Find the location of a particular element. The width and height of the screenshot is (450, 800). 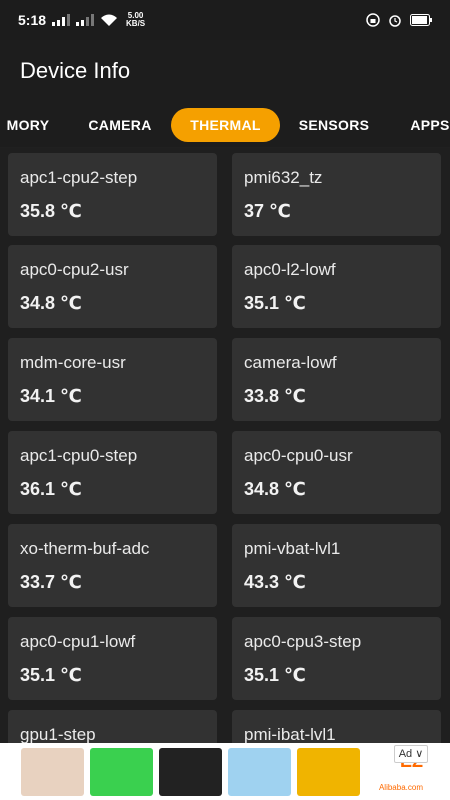

thermal-card: apc0-l2-lowf 35.1 ℃ is located at coordinates (336, 286).